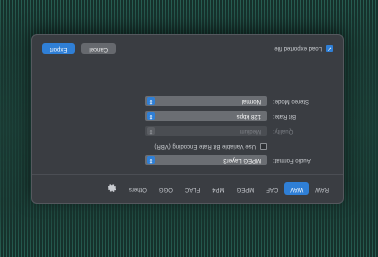  I want to click on vbr-row: Use Variable Bit Rate Encoding (VBR), so click(210, 146).